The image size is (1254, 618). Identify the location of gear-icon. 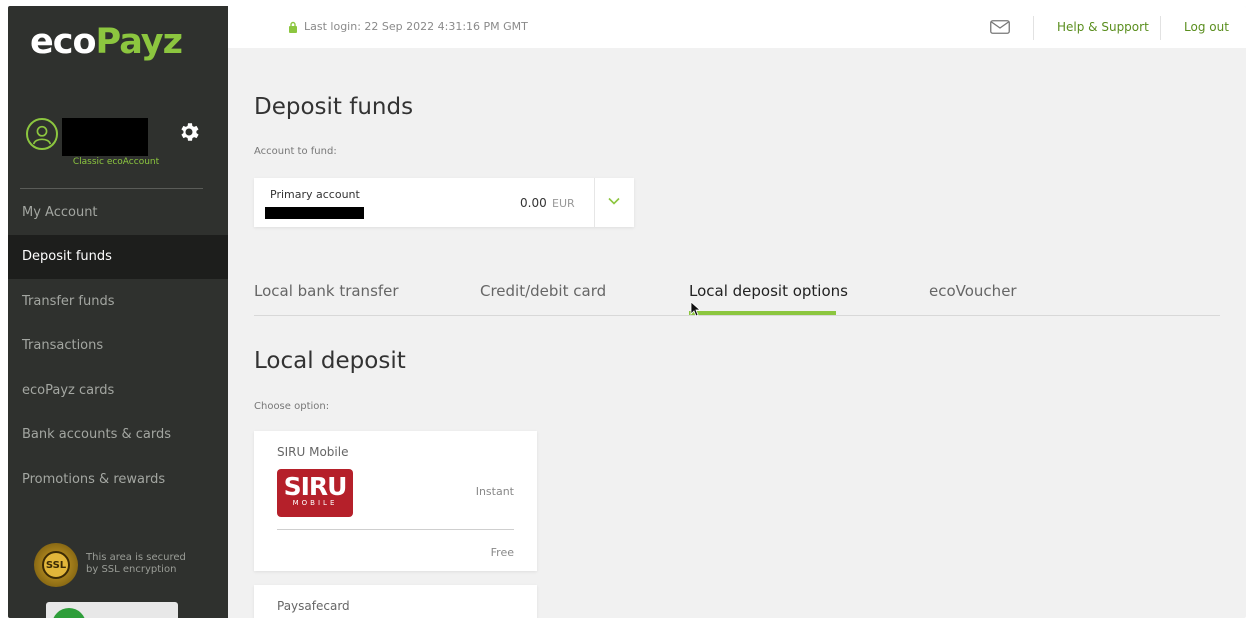
(189, 132).